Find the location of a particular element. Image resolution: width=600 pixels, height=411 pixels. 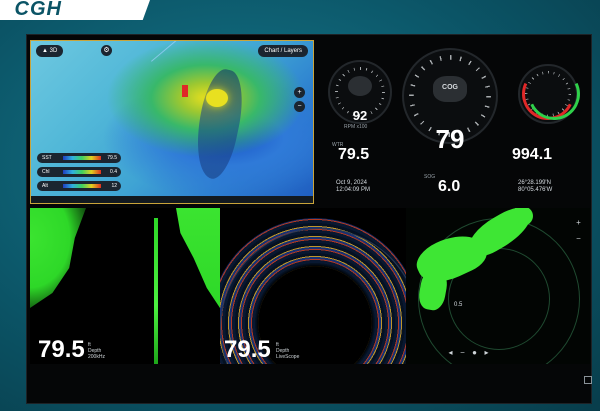

sonar-pane-live: 79.5 ft Depth LiveScope is located at coordinates (313, 286).